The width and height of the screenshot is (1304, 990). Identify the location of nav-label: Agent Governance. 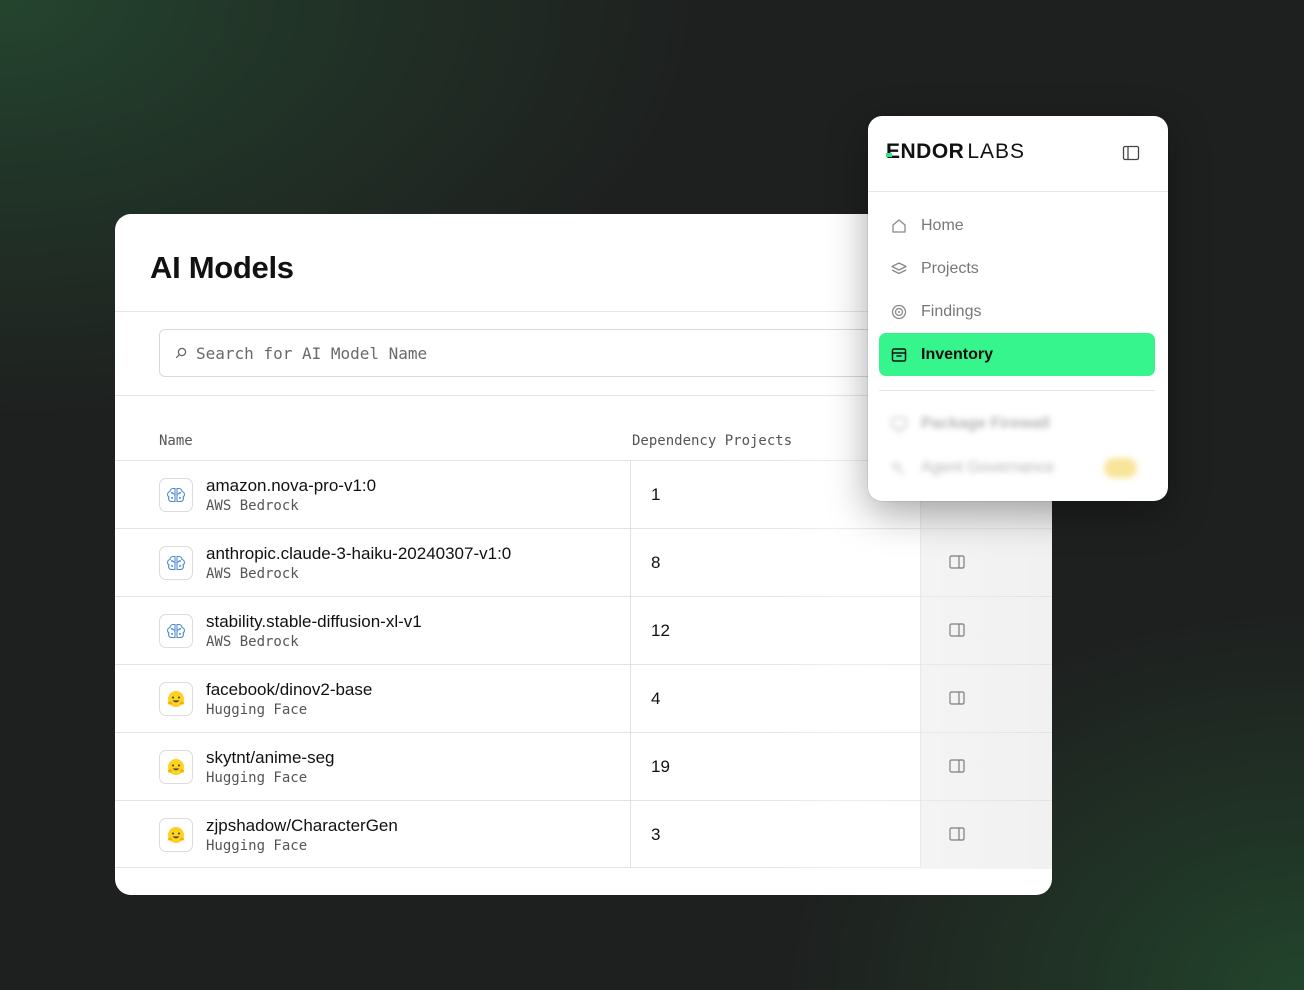
(988, 467).